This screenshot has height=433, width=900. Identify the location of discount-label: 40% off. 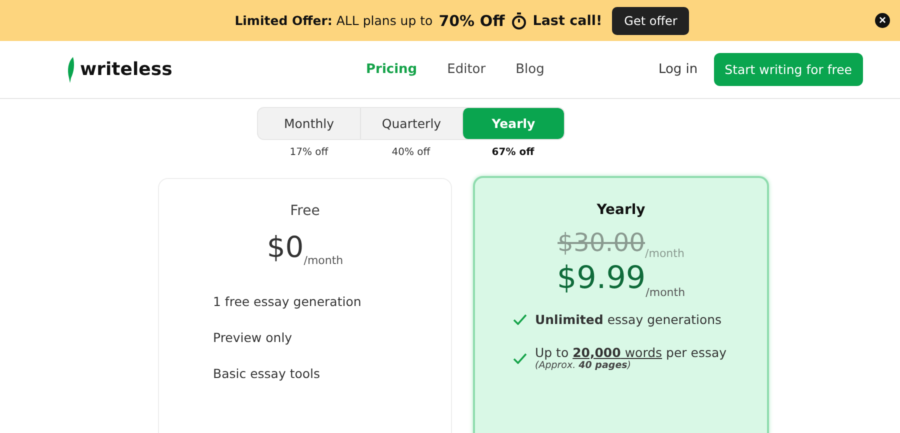
(411, 152).